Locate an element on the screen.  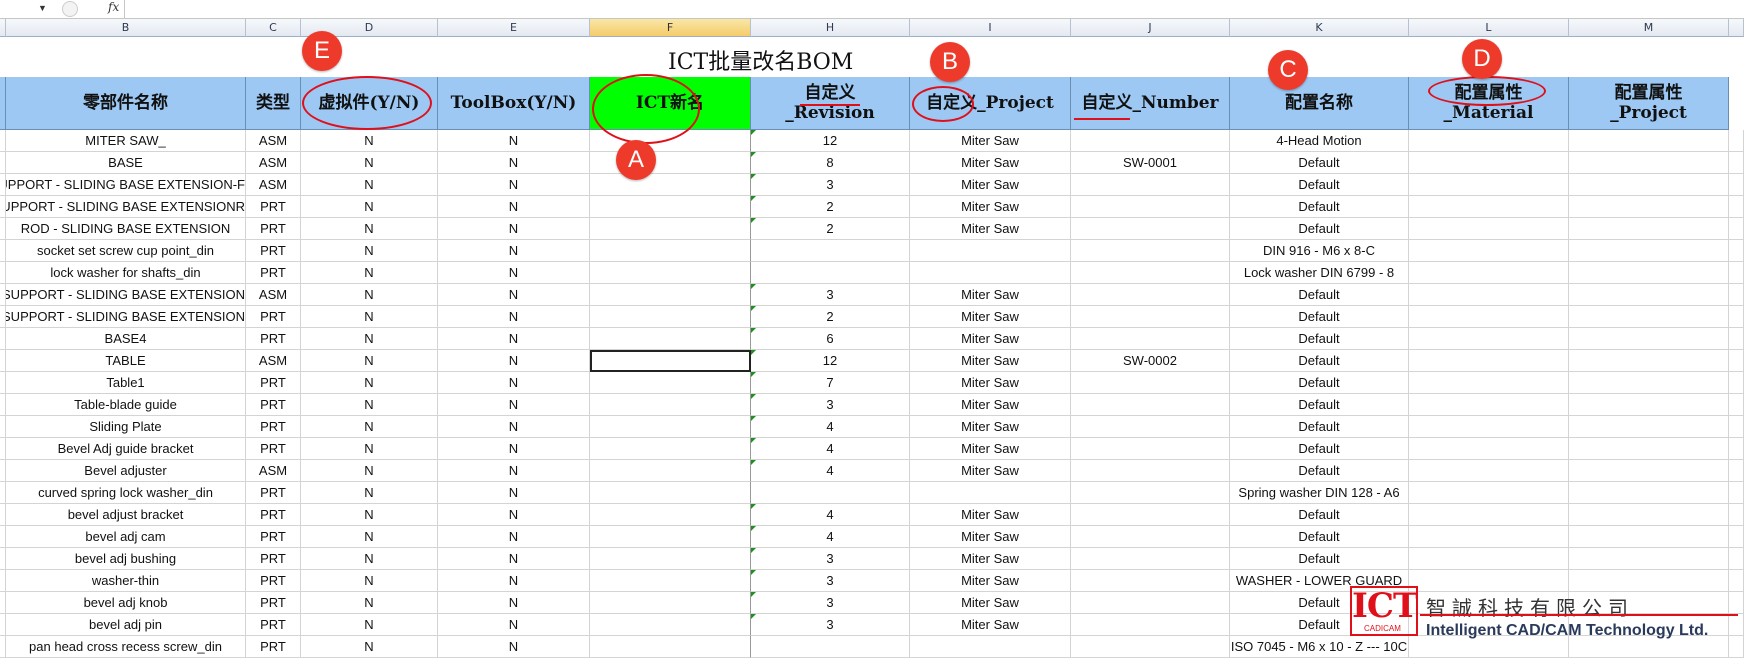
column-header-h: H is located at coordinates (830, 28).